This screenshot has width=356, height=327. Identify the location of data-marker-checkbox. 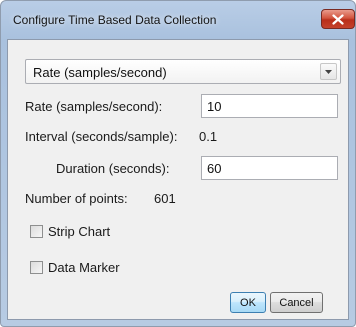
(36, 267).